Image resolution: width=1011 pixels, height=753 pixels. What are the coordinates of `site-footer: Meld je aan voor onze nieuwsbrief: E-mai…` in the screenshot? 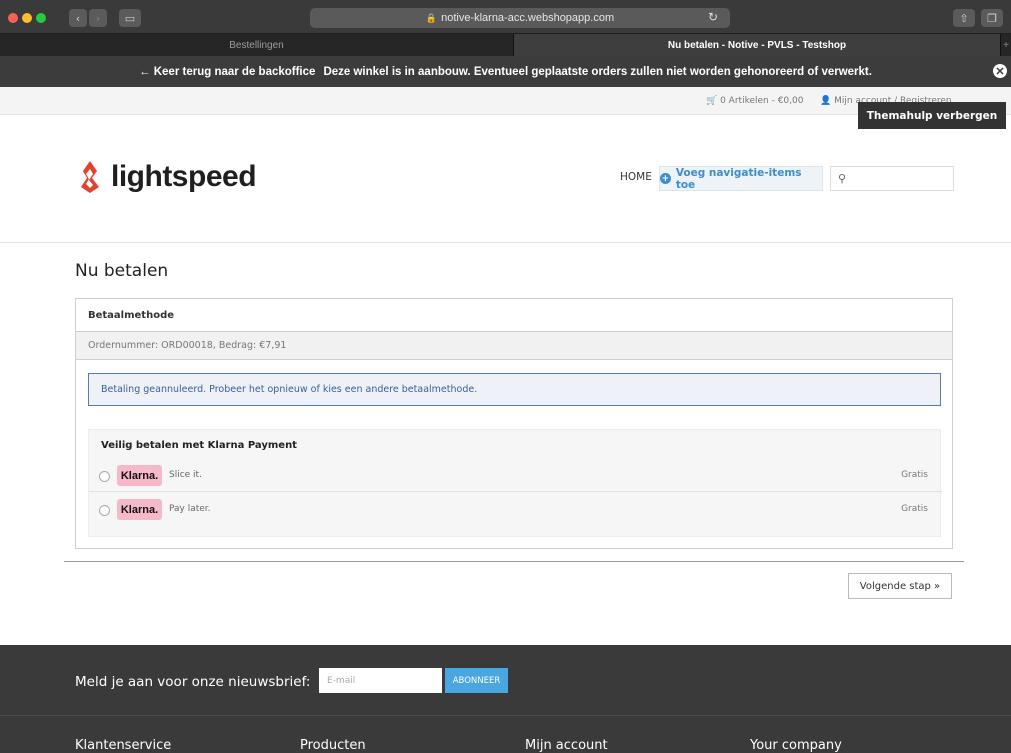 It's located at (505, 699).